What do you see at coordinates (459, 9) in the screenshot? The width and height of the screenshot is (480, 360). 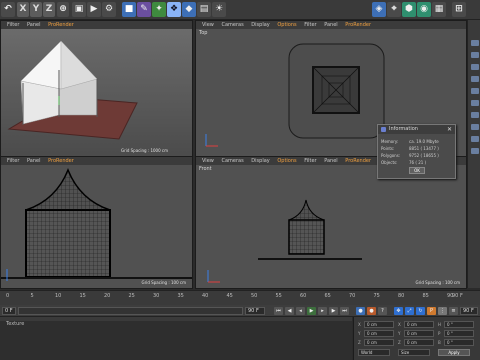 I see `layout-icon: ⊞` at bounding box center [459, 9].